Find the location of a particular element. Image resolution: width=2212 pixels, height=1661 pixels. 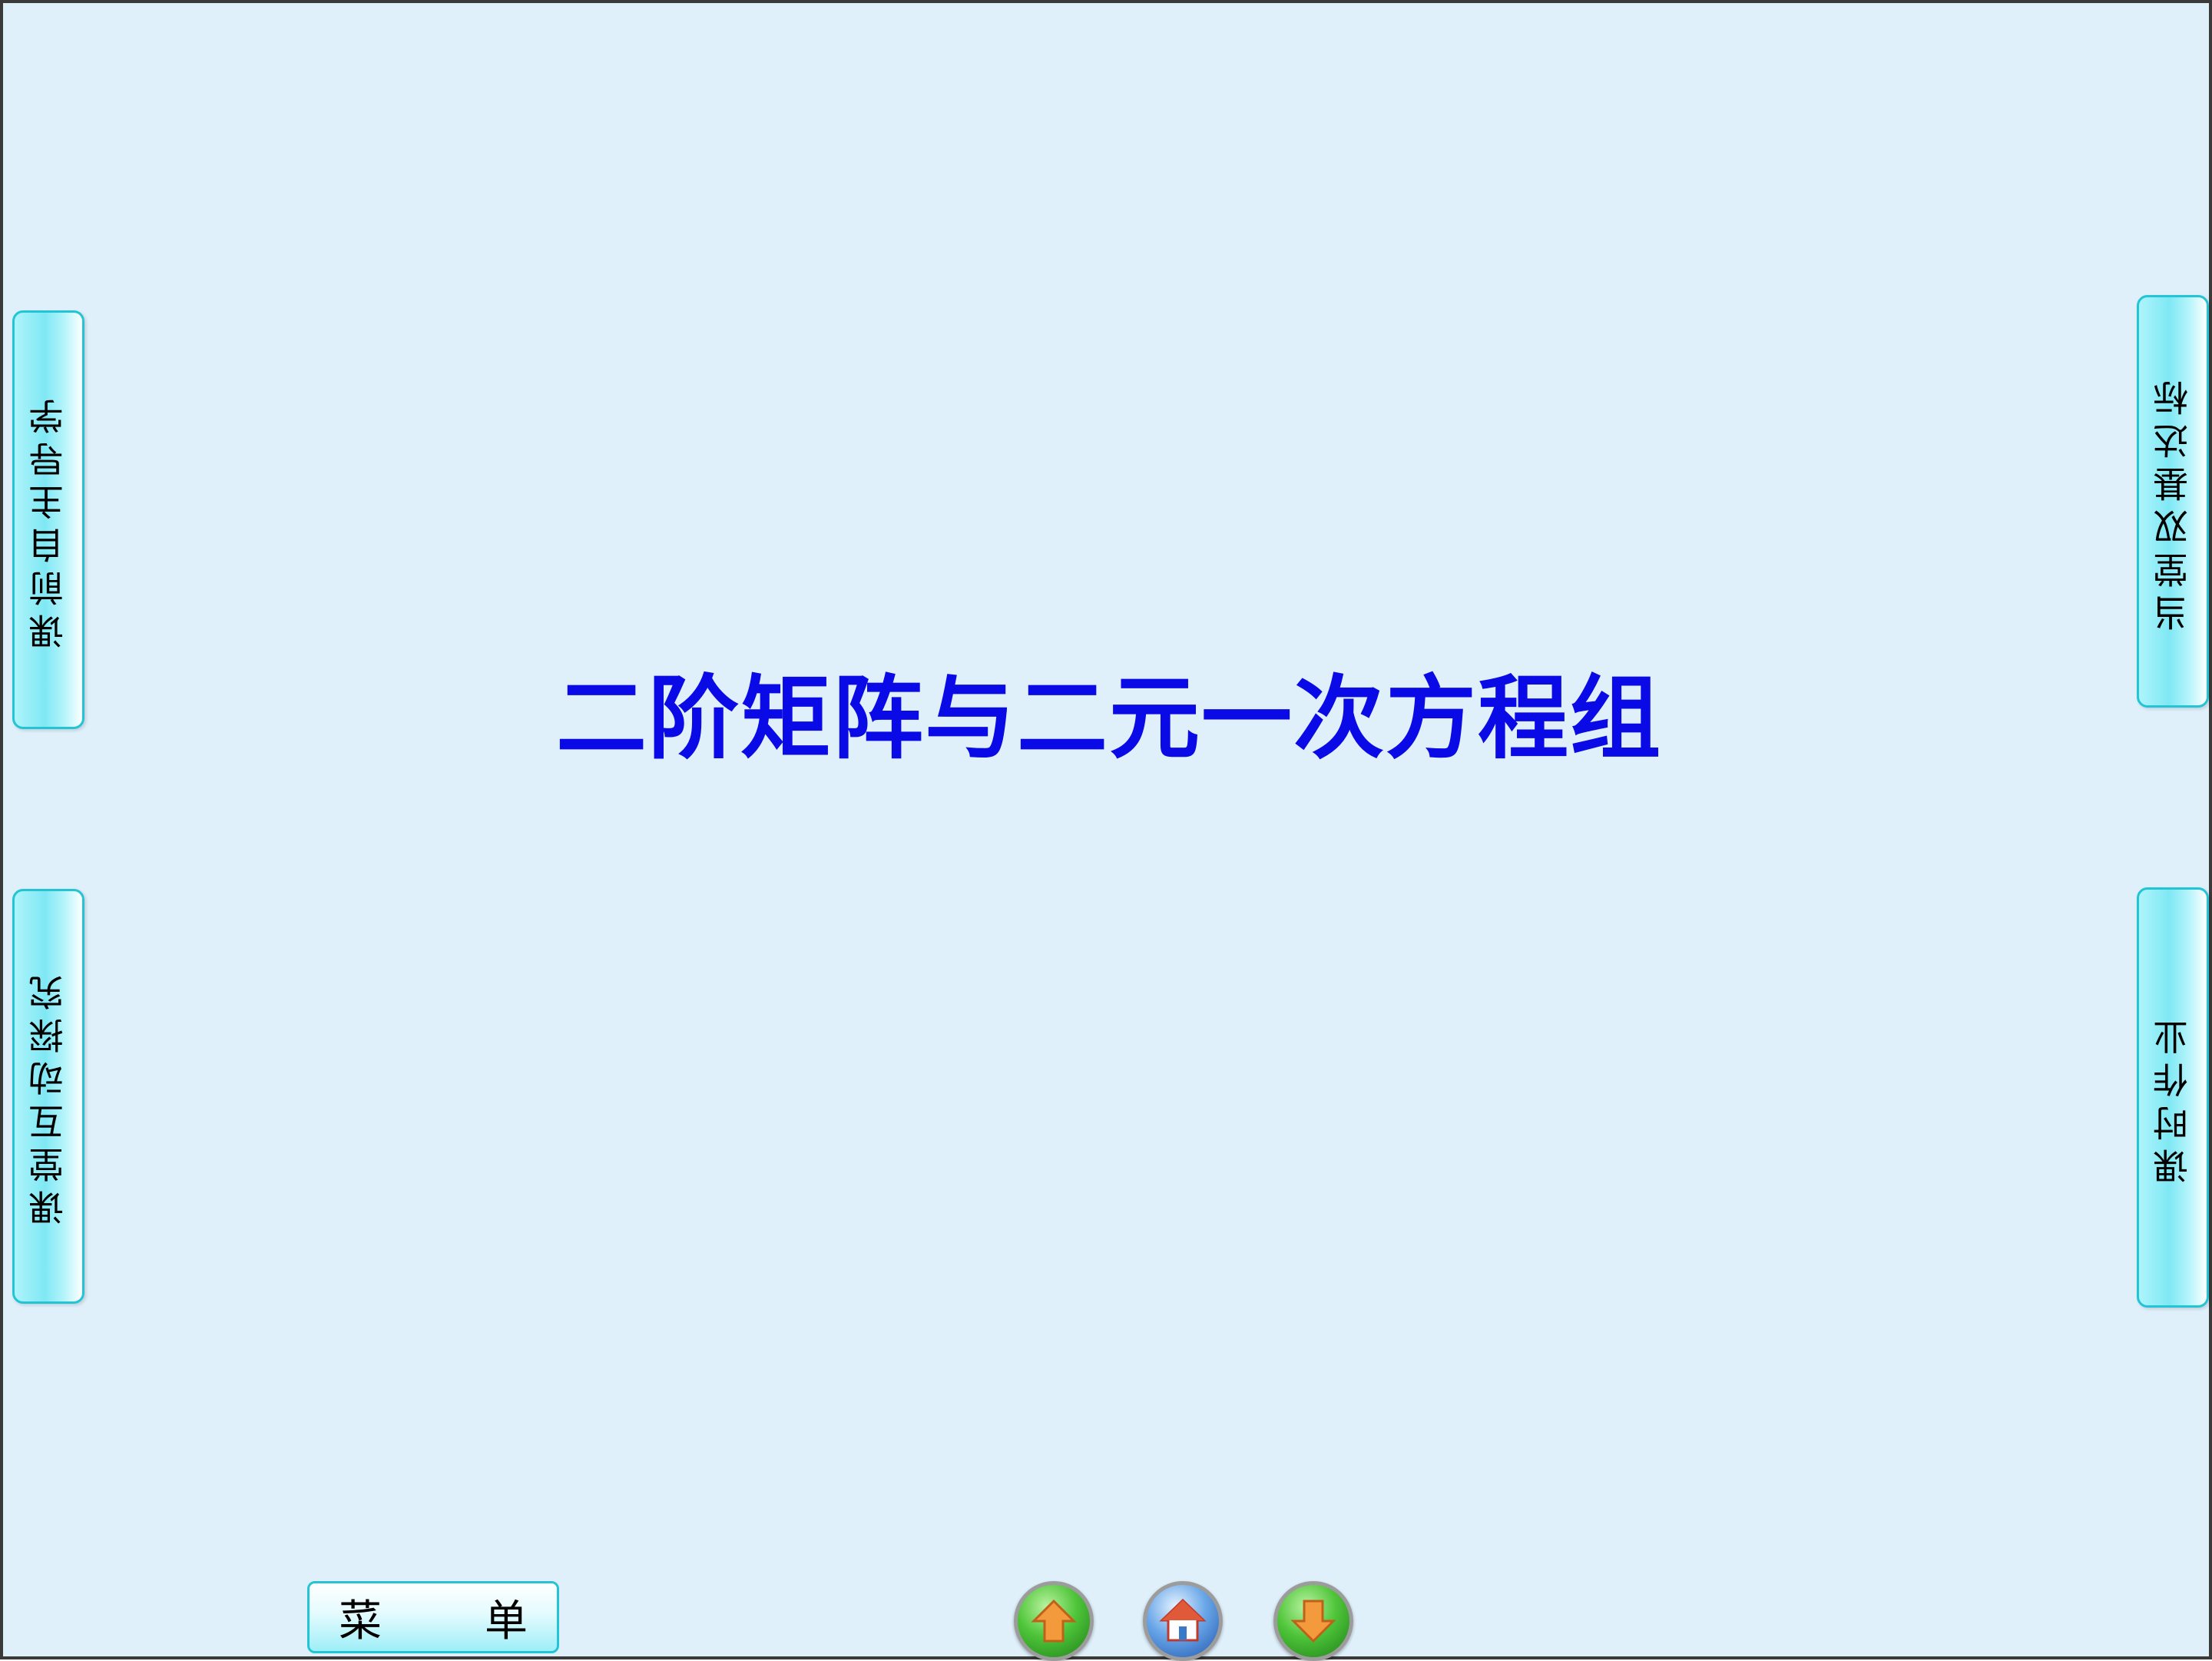

tab-pre-class-self-study: 课前自主导学 is located at coordinates (48, 519).